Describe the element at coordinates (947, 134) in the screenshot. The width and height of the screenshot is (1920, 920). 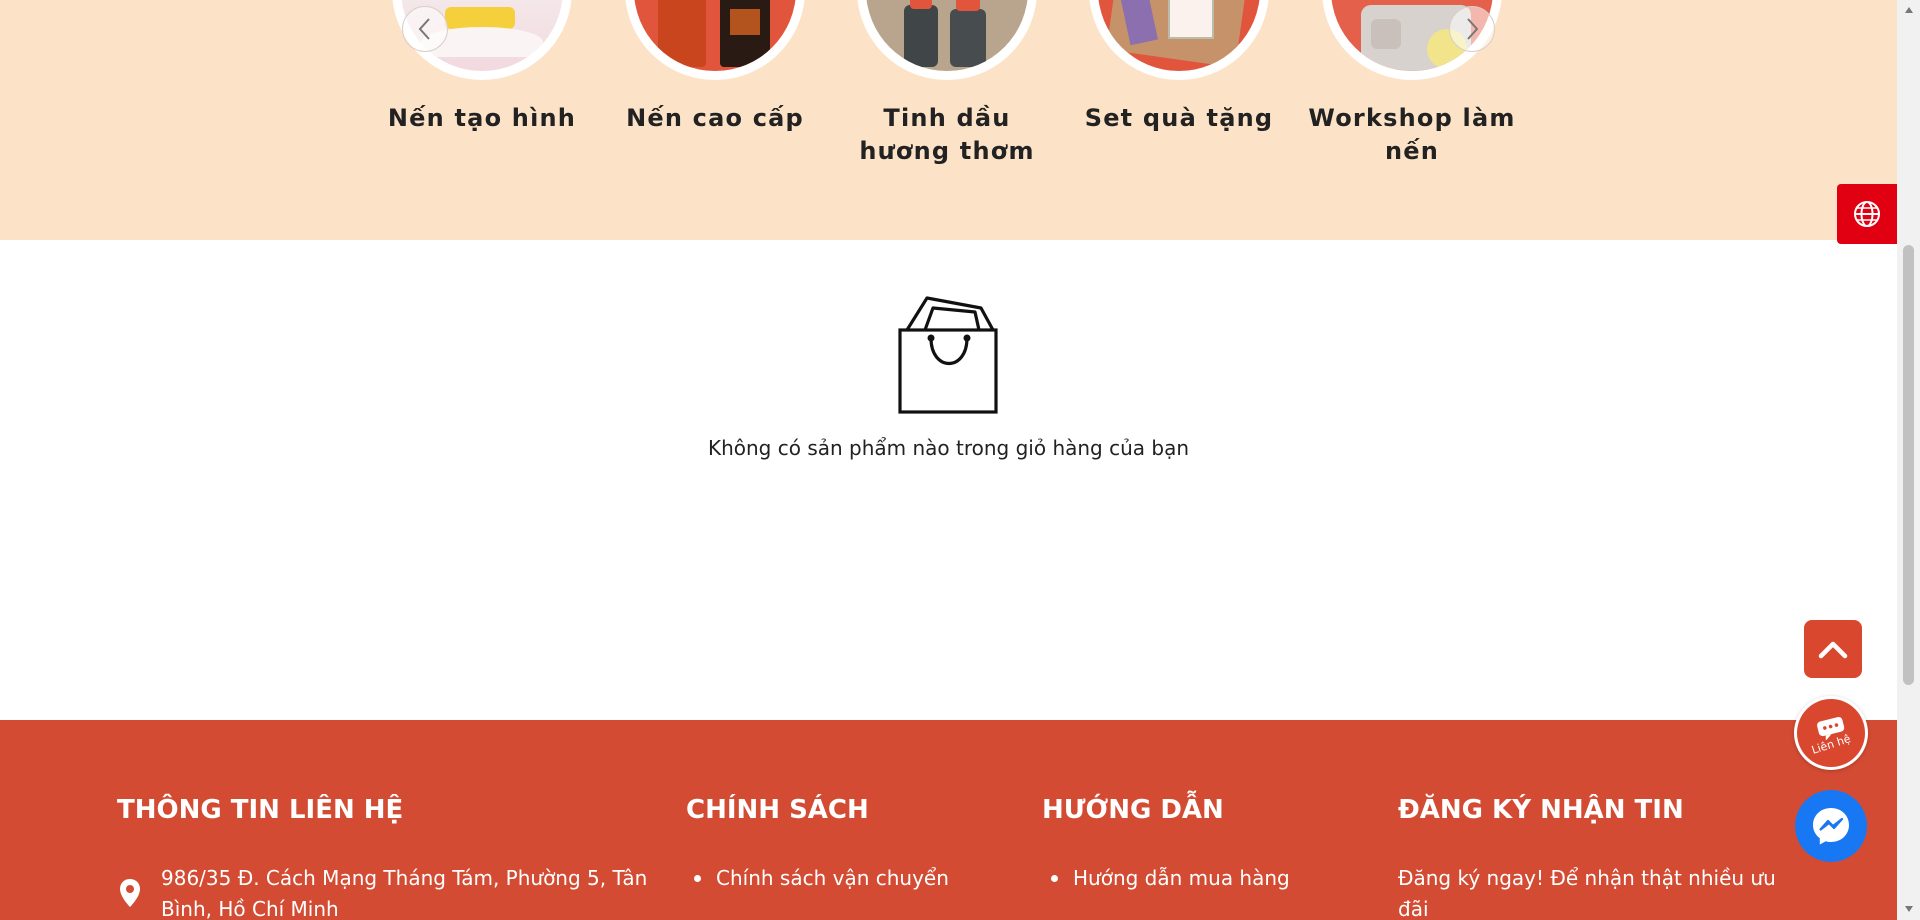
I see `category-label: Tinh dầu hương thơm` at that location.